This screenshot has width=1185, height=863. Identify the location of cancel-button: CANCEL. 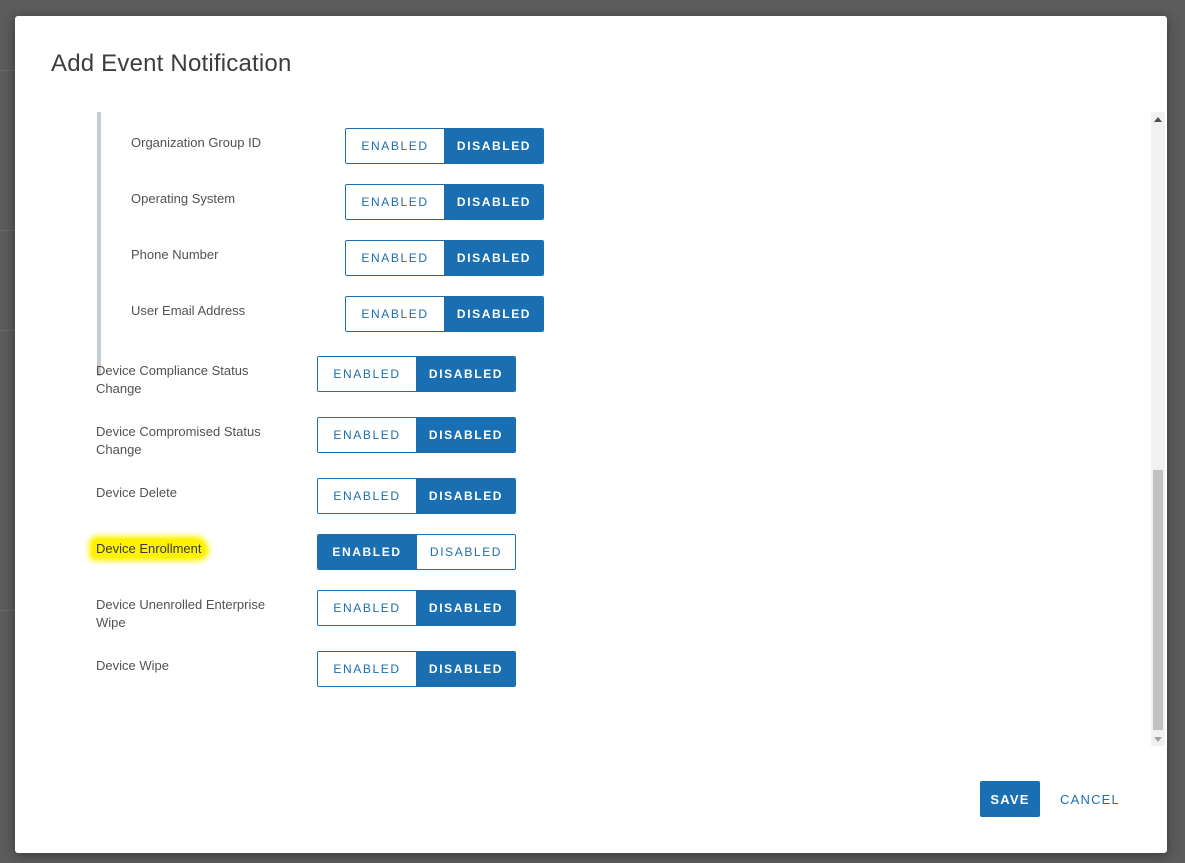
(1090, 799).